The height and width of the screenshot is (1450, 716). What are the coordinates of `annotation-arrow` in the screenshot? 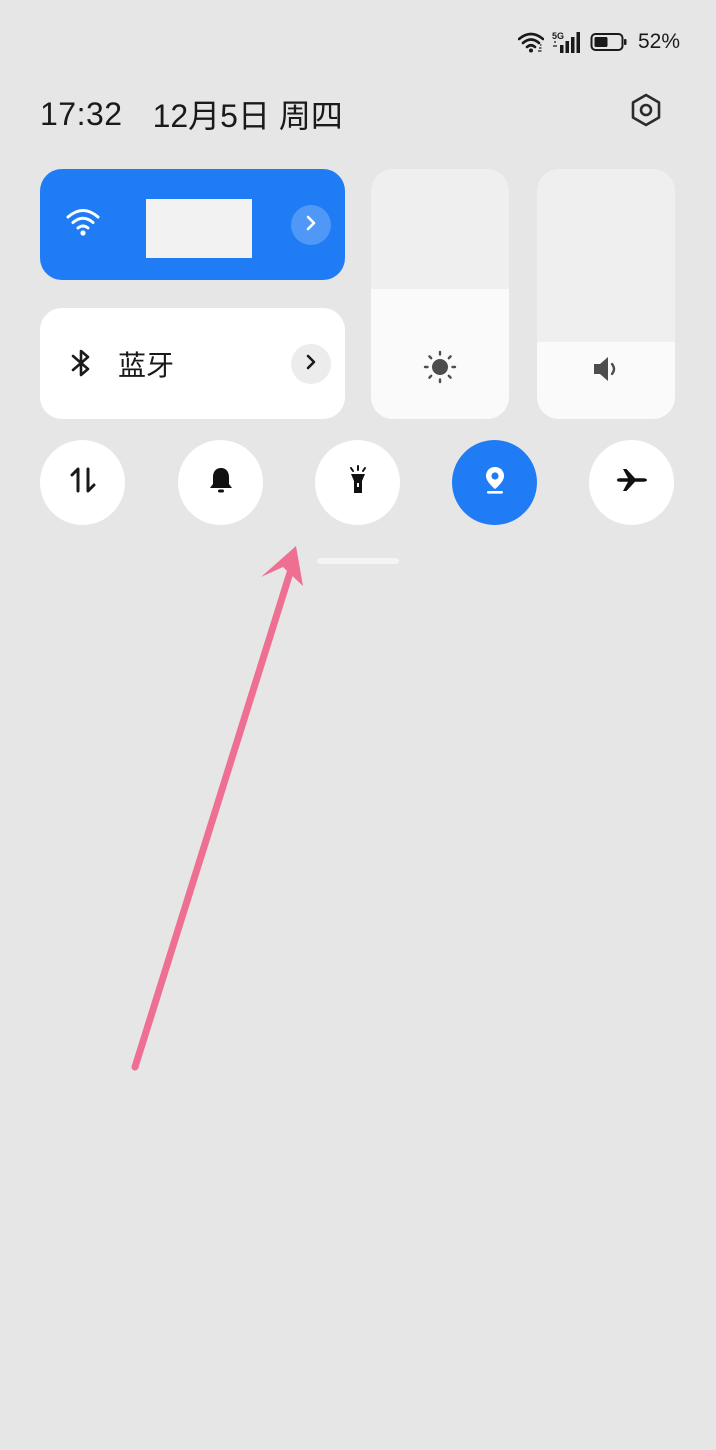 It's located at (217, 808).